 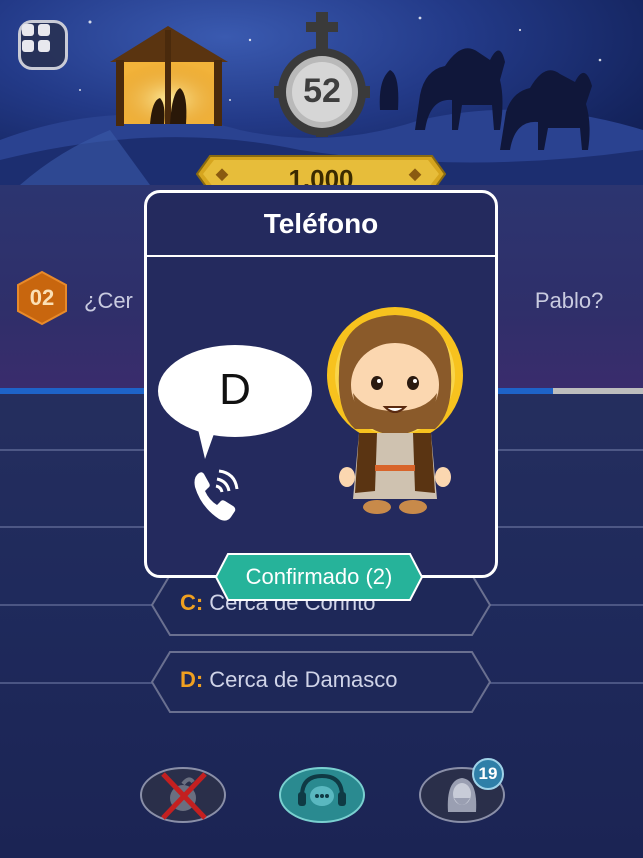 I want to click on answer-letter: D:, so click(x=192, y=679).